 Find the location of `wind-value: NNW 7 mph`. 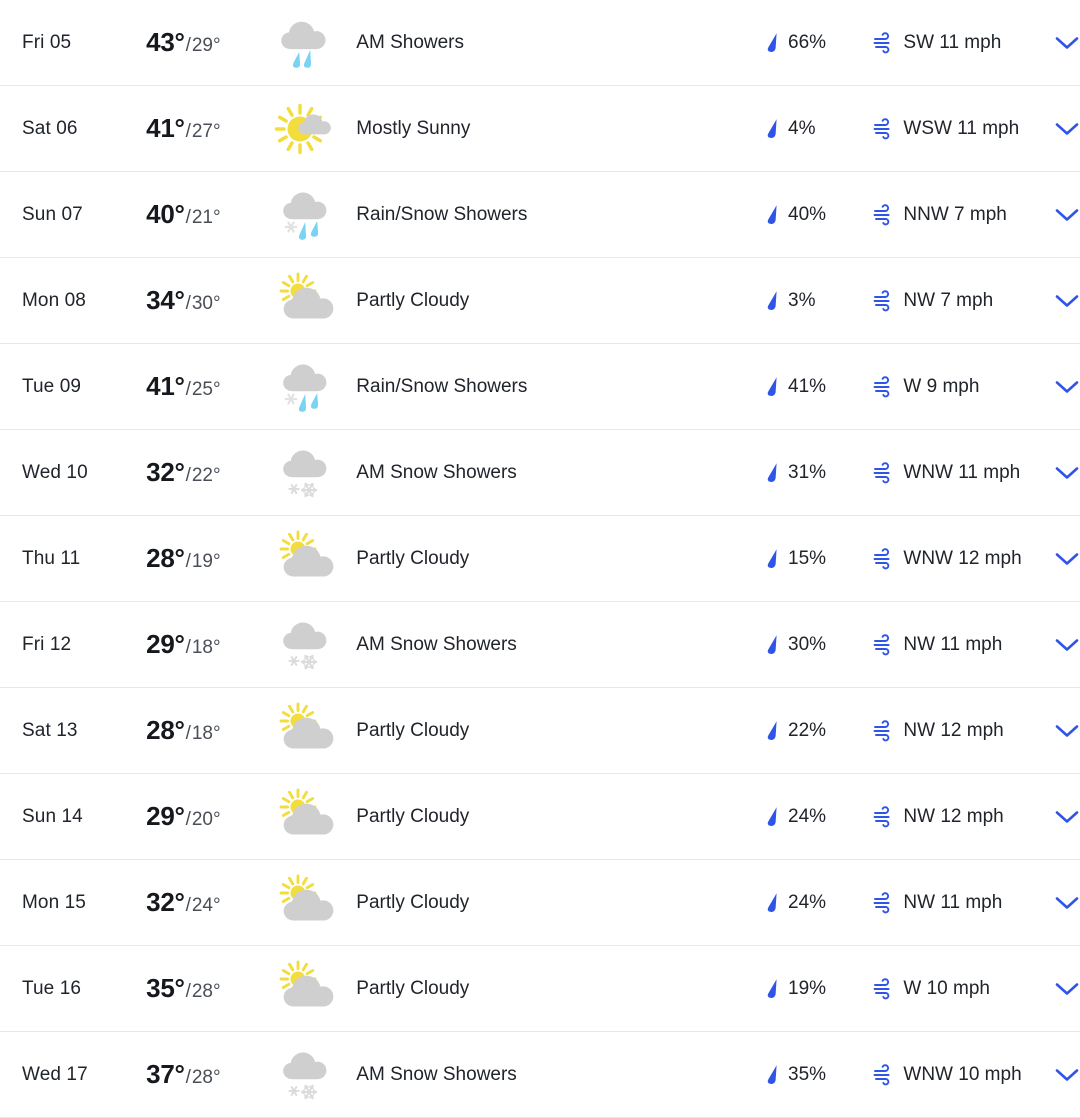

wind-value: NNW 7 mph is located at coordinates (954, 215).